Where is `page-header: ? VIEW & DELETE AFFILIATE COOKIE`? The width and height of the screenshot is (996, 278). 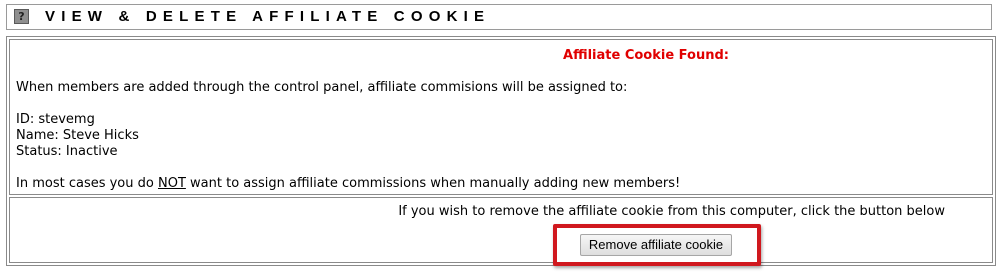 page-header: ? VIEW & DELETE AFFILIATE COOKIE is located at coordinates (499, 17).